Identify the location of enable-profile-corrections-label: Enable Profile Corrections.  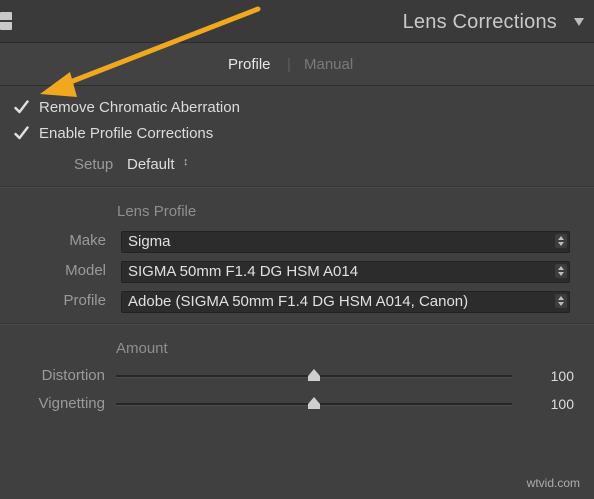
(126, 133).